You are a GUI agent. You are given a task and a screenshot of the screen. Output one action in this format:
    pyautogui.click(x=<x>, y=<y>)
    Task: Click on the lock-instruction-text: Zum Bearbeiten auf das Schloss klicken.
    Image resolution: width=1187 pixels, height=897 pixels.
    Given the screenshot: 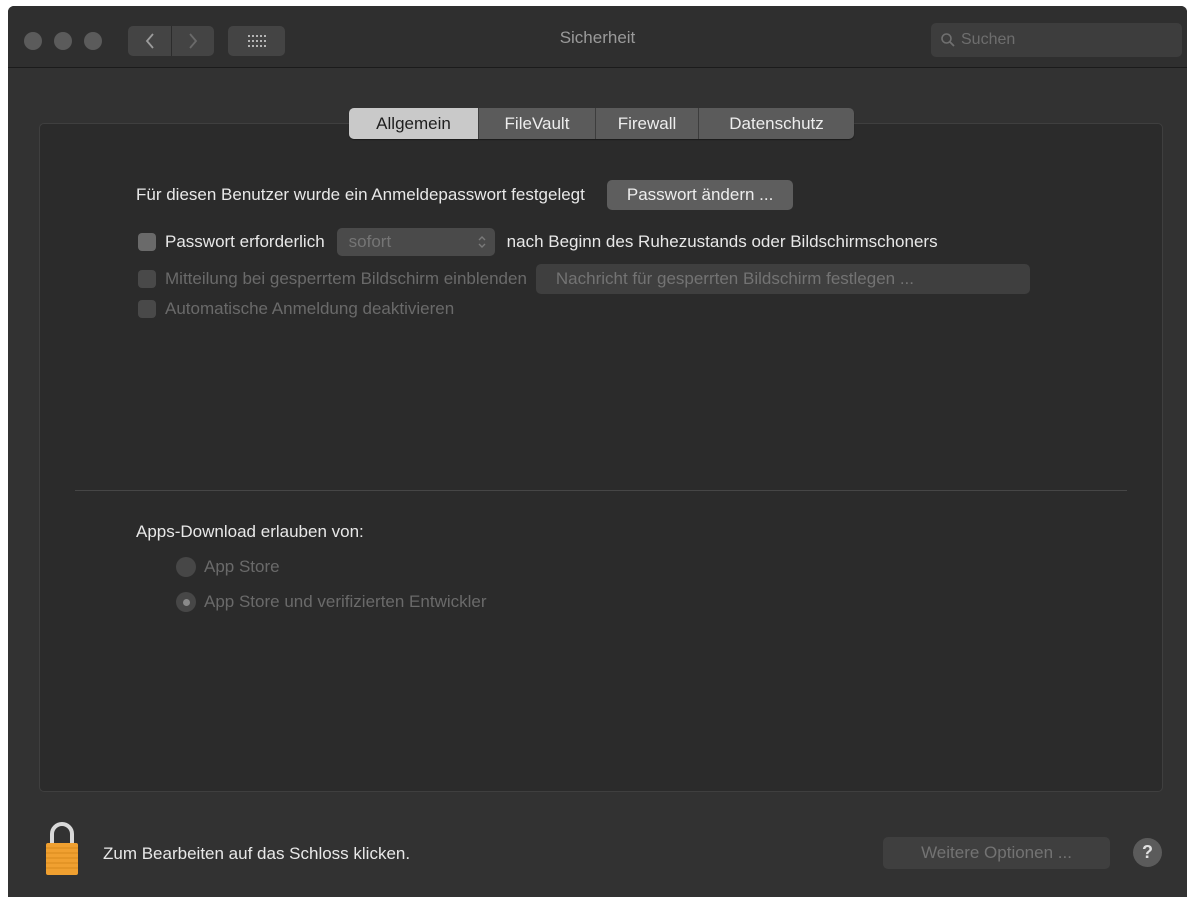 What is the action you would take?
    pyautogui.click(x=257, y=853)
    